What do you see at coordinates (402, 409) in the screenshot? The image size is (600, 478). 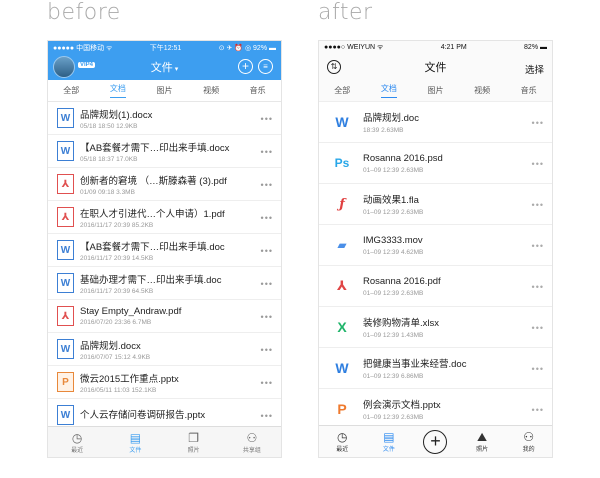 I see `file-info: 例会演示文档.pptx 01–09 12:39 2.63MB` at bounding box center [402, 409].